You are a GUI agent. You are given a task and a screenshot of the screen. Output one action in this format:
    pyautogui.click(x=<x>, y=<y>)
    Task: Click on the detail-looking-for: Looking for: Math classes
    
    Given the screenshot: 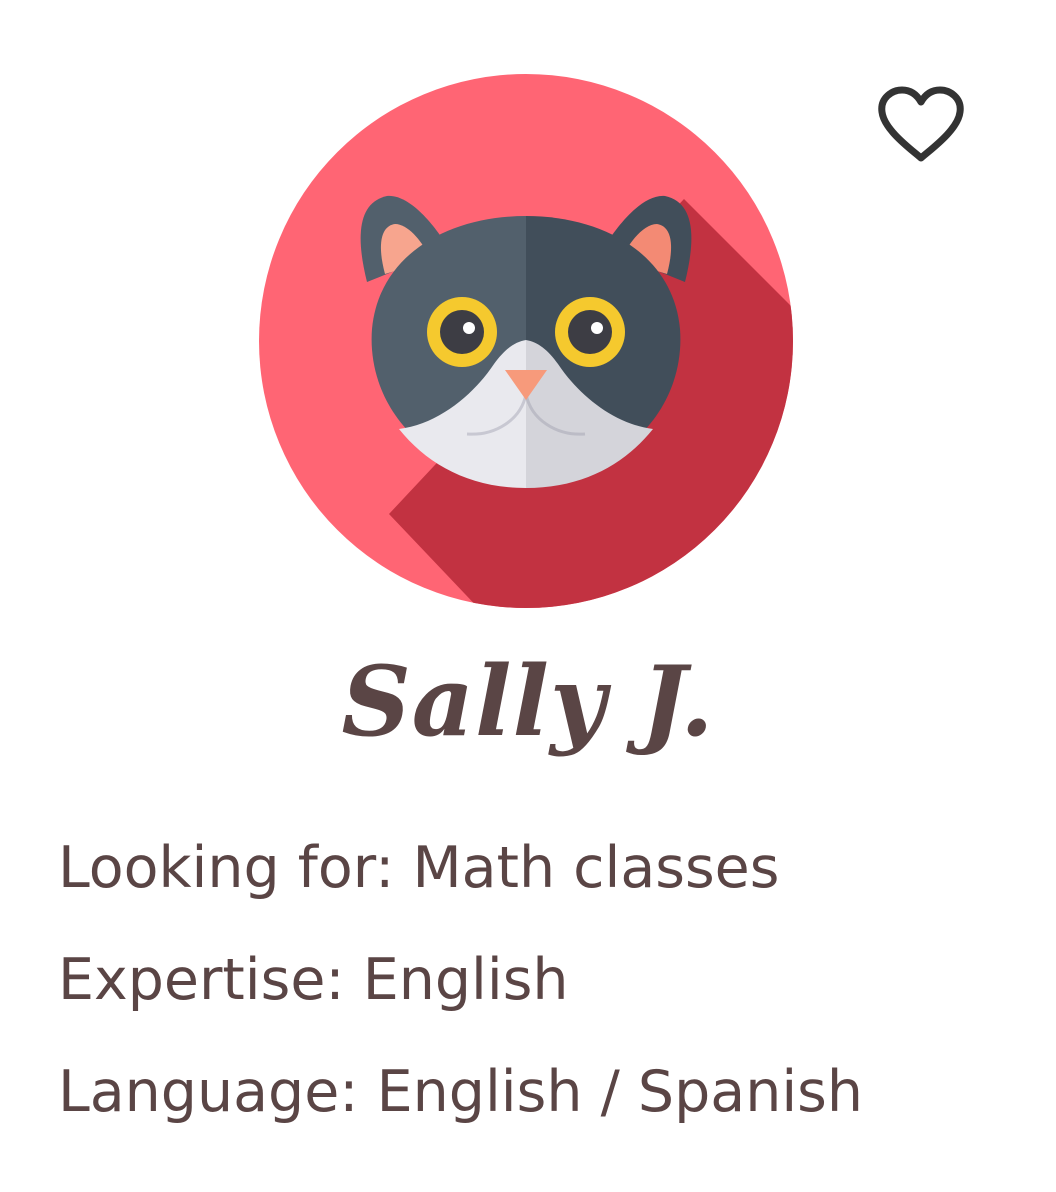 What is the action you would take?
    pyautogui.click(x=538, y=868)
    